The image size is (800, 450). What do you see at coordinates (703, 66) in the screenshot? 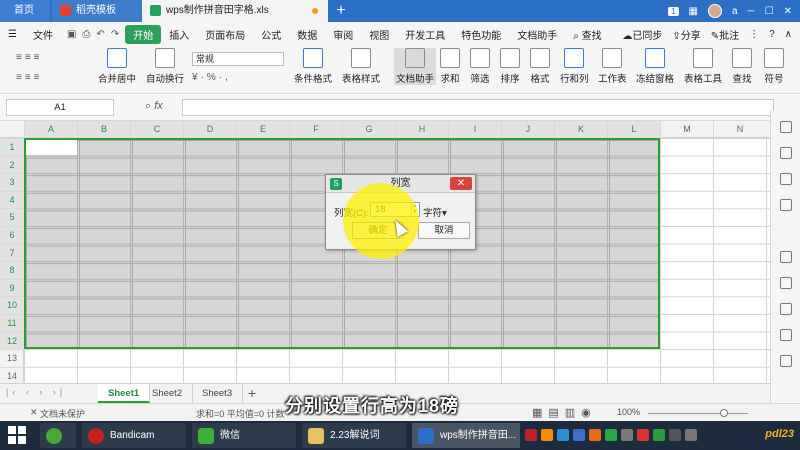
I see `table-tools-button: 表格工具` at bounding box center [703, 66].